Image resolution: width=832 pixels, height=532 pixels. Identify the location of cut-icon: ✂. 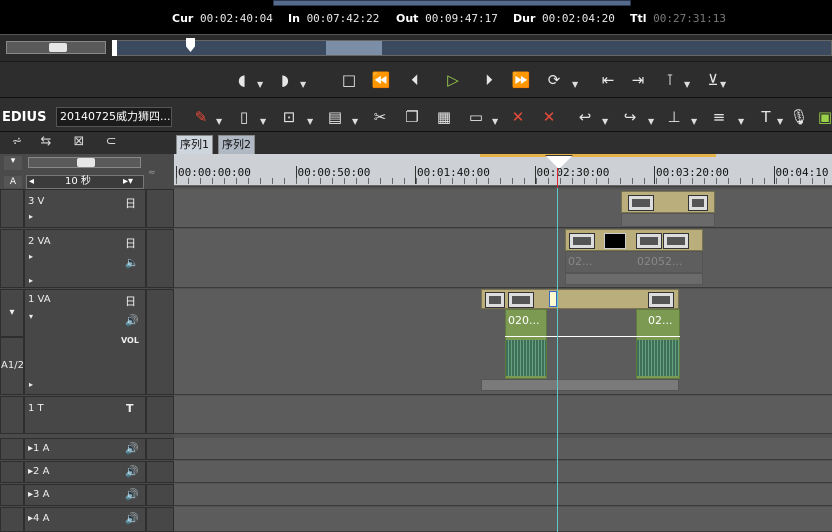
(380, 117).